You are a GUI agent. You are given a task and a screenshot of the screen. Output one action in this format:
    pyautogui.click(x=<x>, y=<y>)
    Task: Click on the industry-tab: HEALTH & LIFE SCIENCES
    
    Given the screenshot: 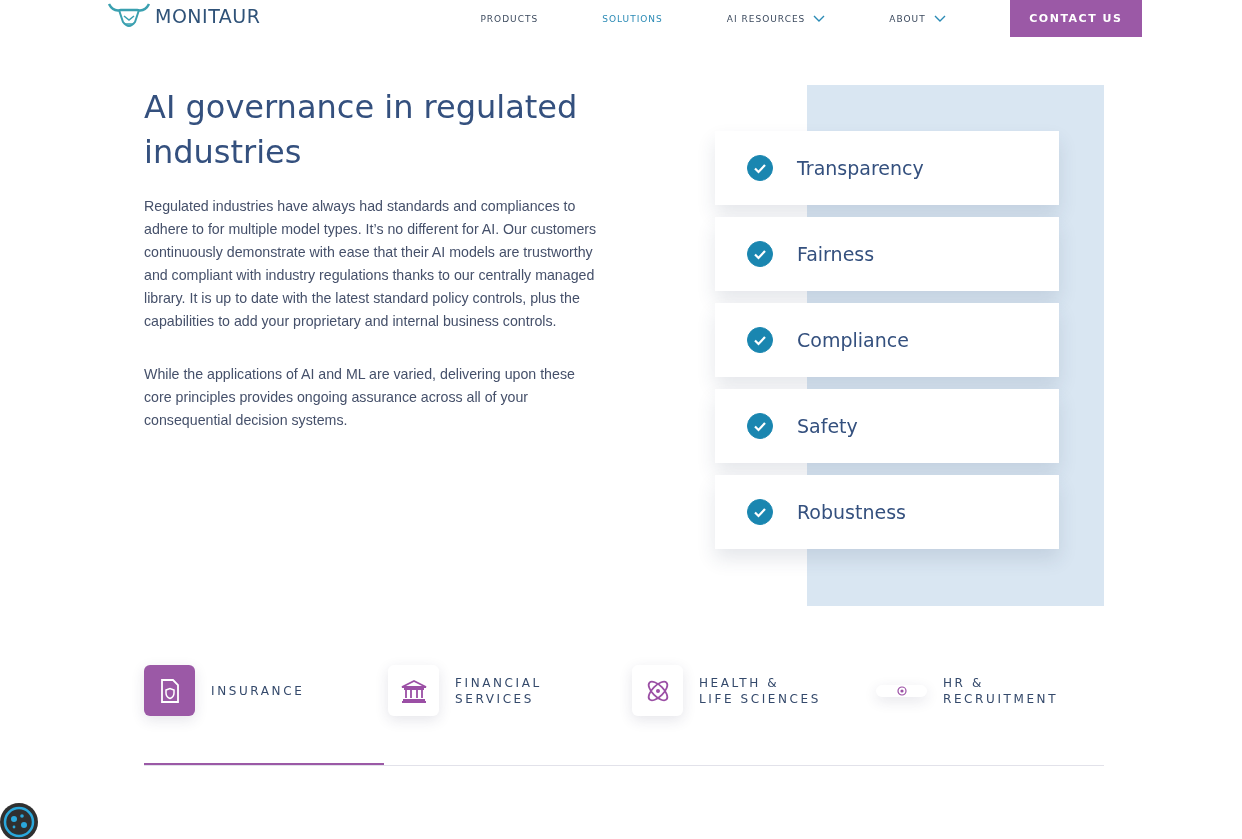 What is the action you would take?
    pyautogui.click(x=754, y=690)
    